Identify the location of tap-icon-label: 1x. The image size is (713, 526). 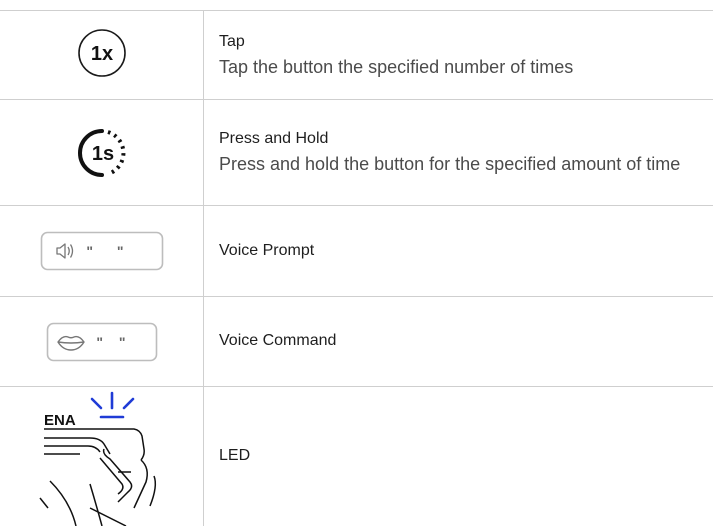
(102, 54).